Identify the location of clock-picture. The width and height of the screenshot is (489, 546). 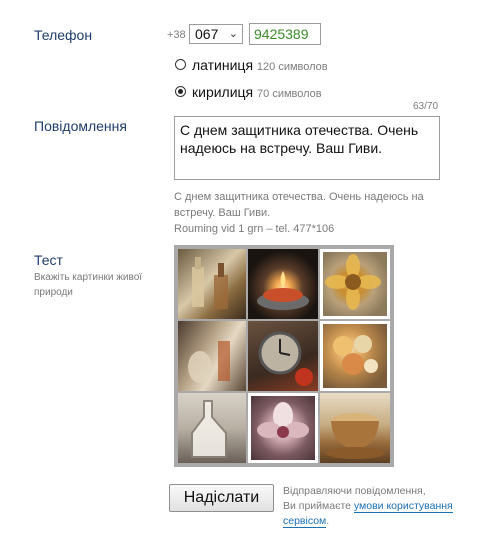
(285, 358).